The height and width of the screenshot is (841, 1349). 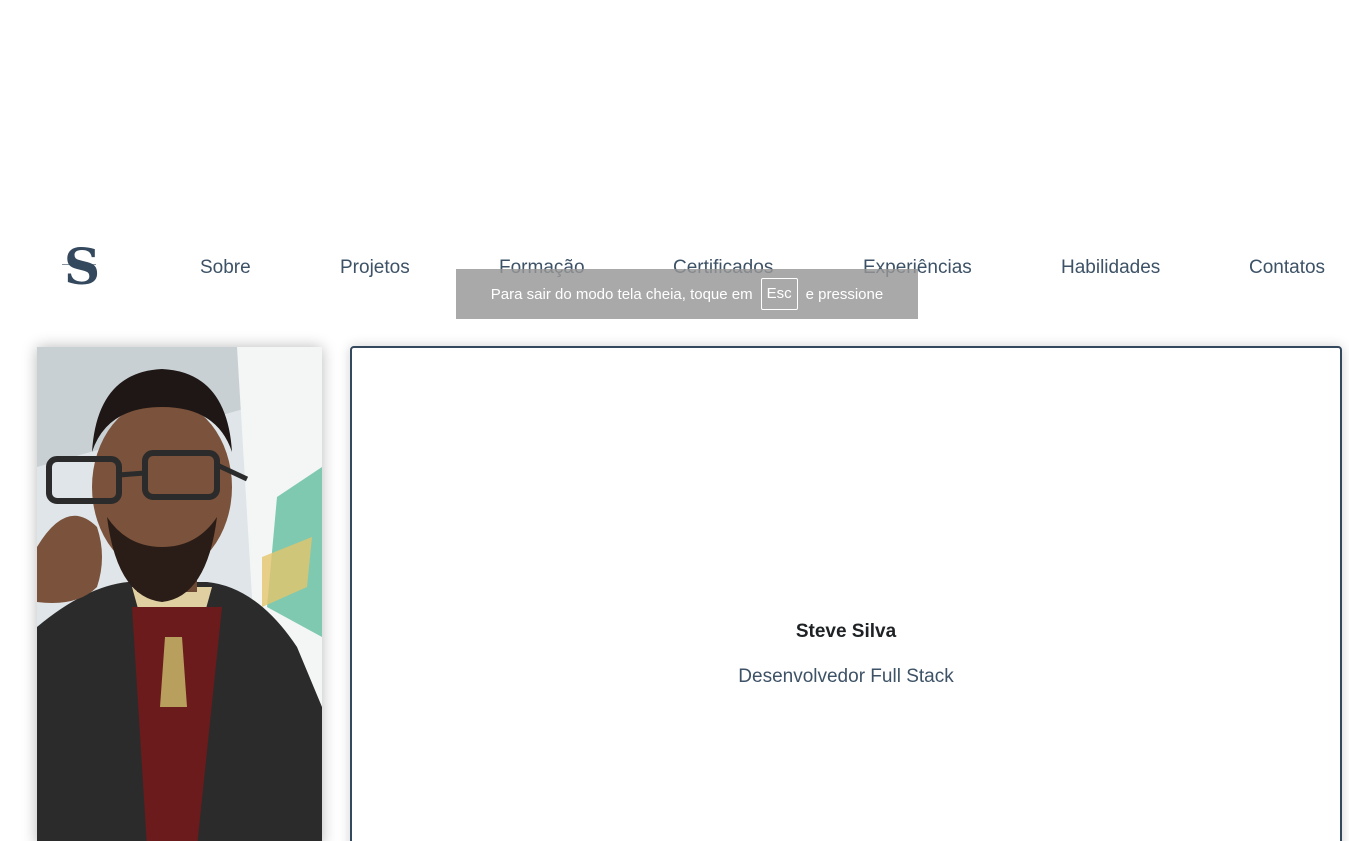 I want to click on fullscreen-notice-text-after: e pressione, so click(x=844, y=294).